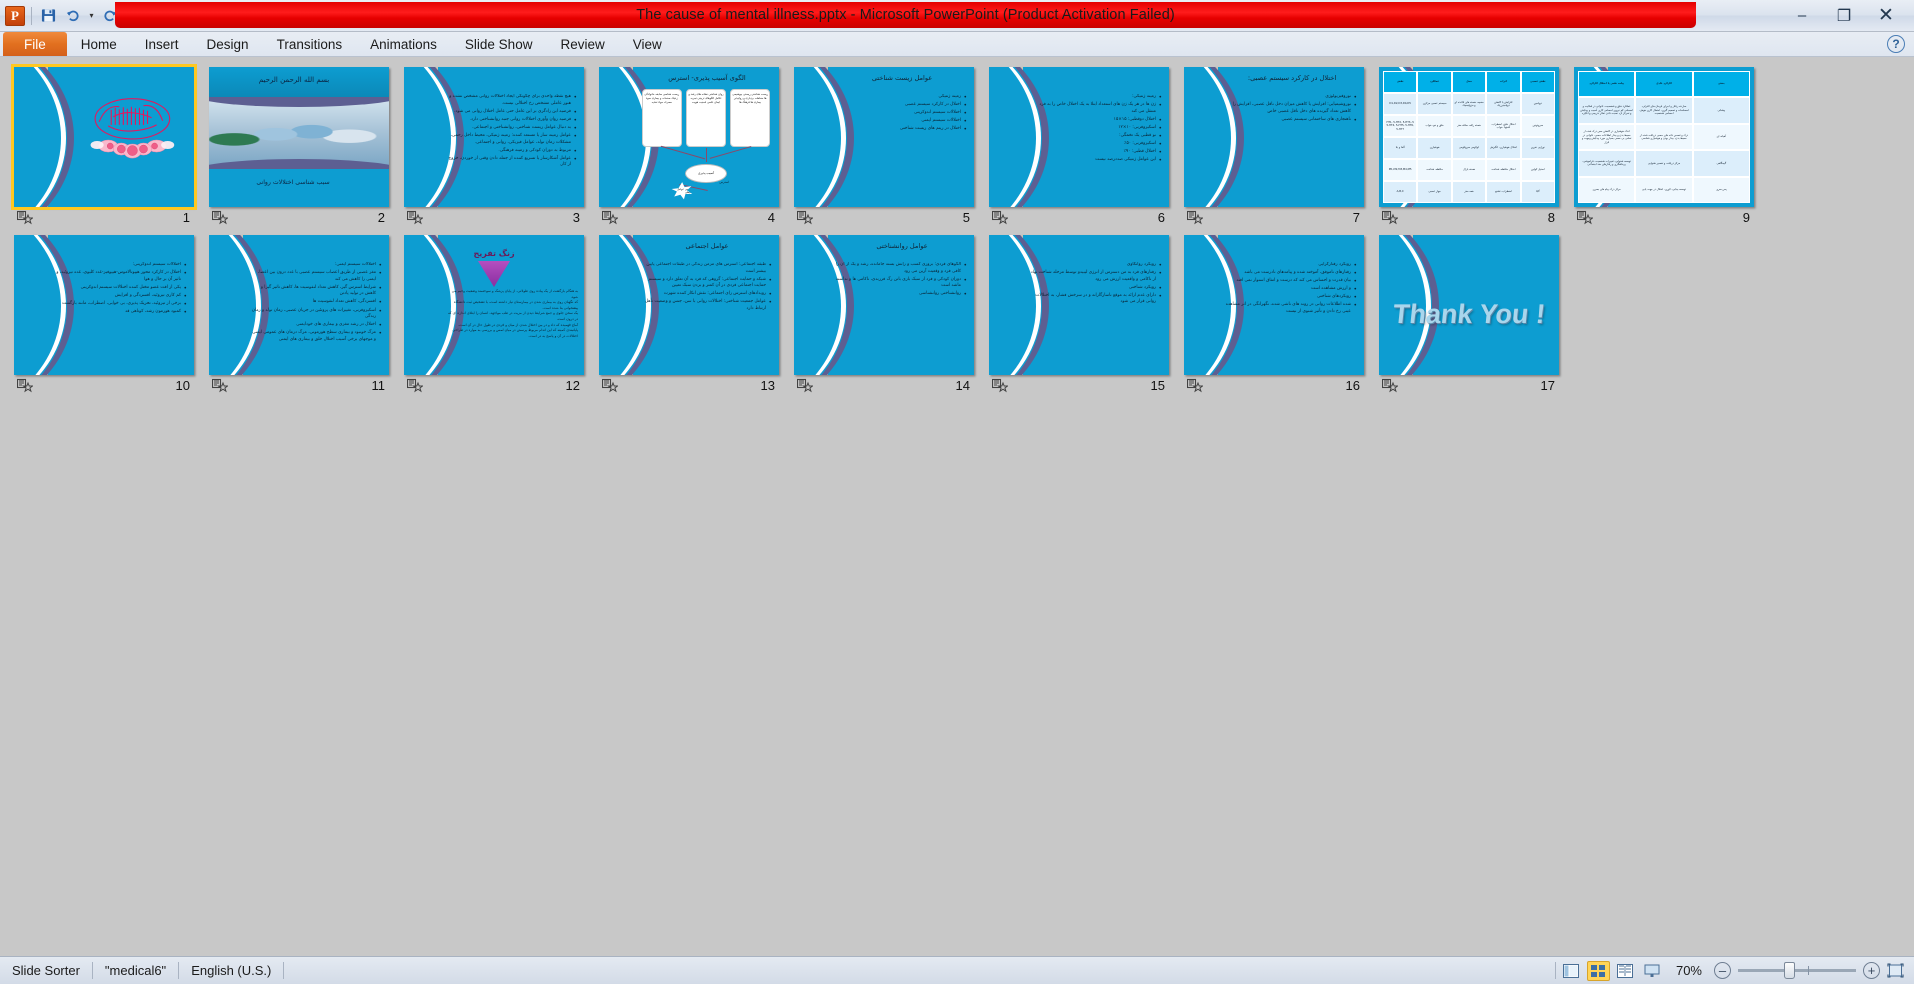 This screenshot has width=1914, height=984. I want to click on slide-bullet: اسکیزوفرنی: ۵۰٪, so click(1096, 144).